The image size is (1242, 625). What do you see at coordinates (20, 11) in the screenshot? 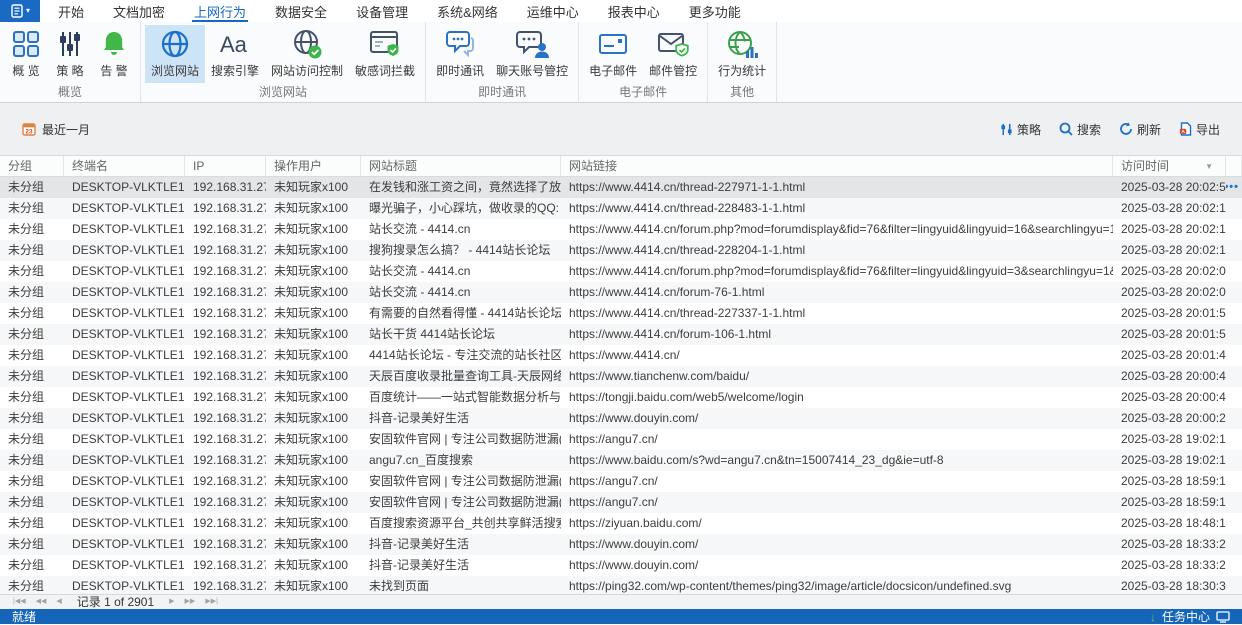
I see `app-menu-button: ▾` at bounding box center [20, 11].